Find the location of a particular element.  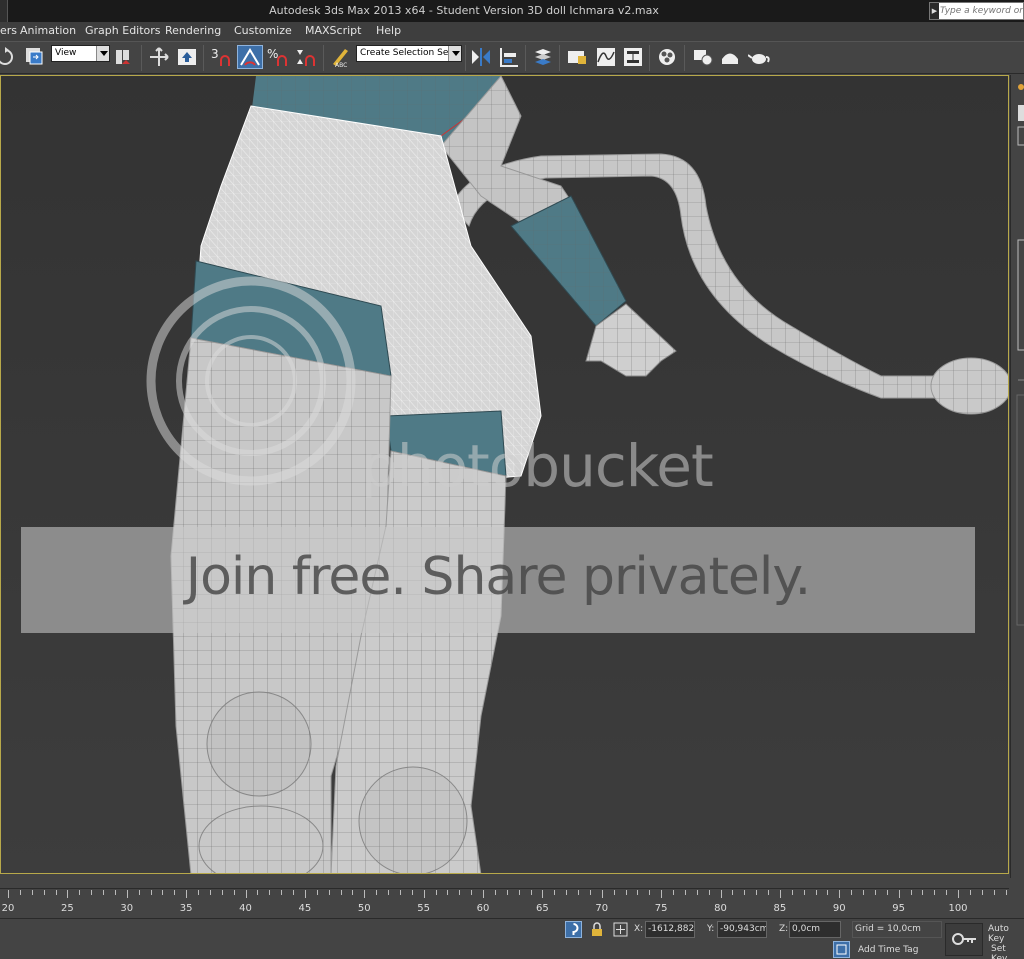

pivot-point-icon is located at coordinates (125, 57).